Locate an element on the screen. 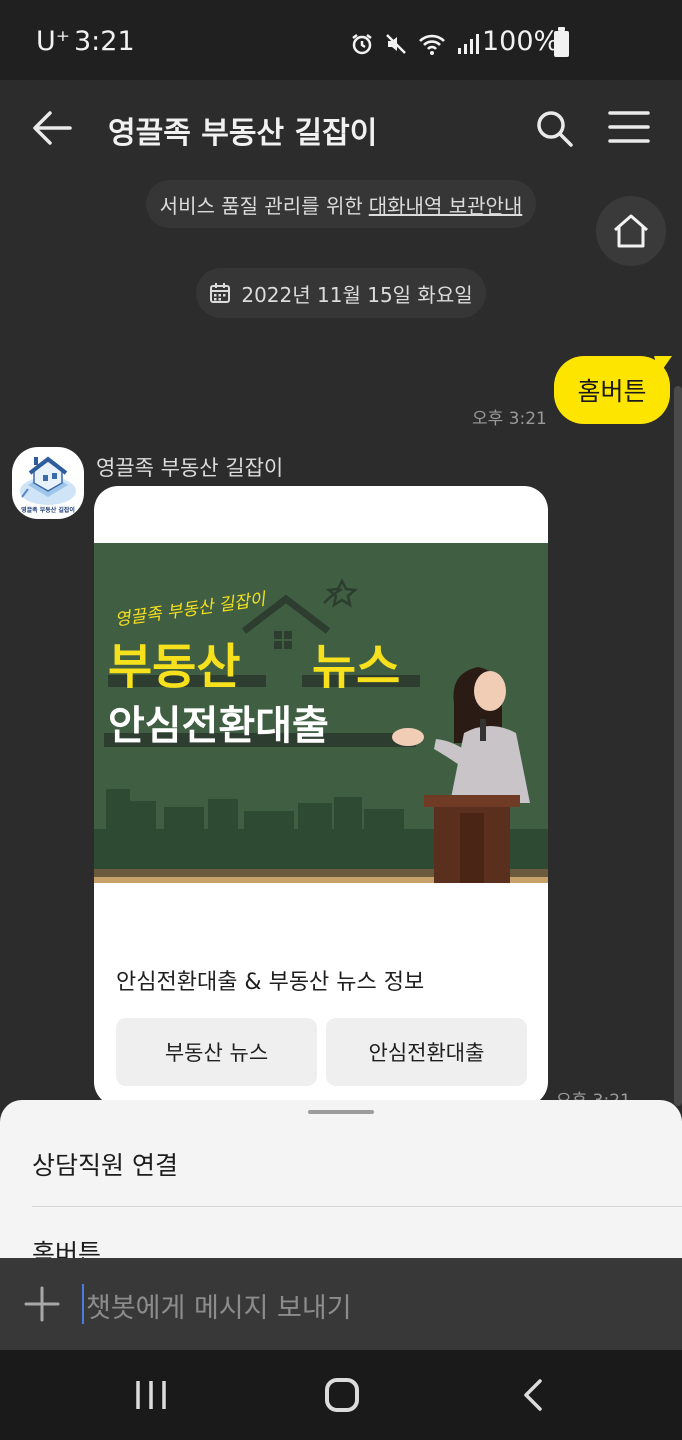 Image resolution: width=682 pixels, height=1440 pixels. bot-name: 영끌족 부동산 길잡이 is located at coordinates (190, 468).